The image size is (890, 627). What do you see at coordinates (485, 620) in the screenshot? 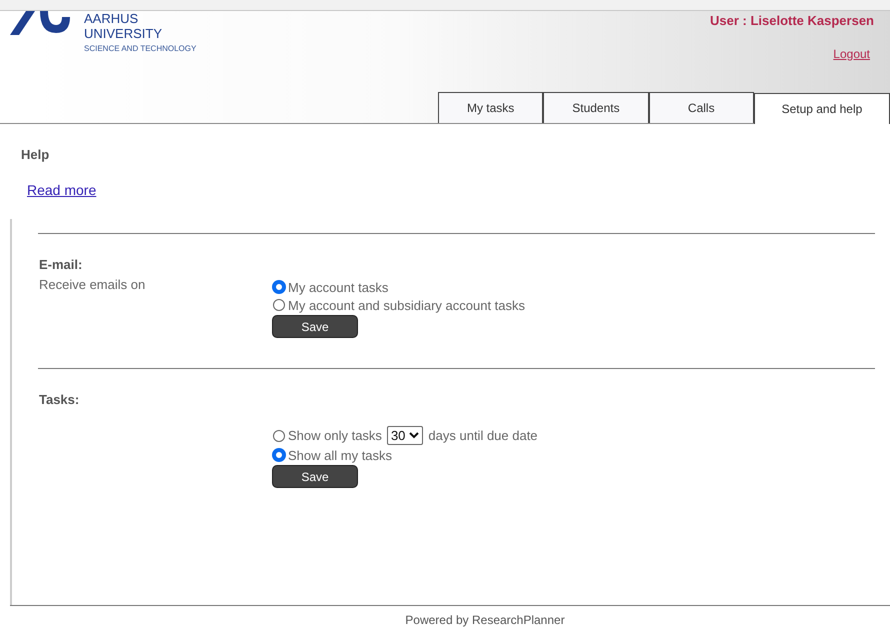
I see `footer-text: Powered by ResearchPlanner` at bounding box center [485, 620].